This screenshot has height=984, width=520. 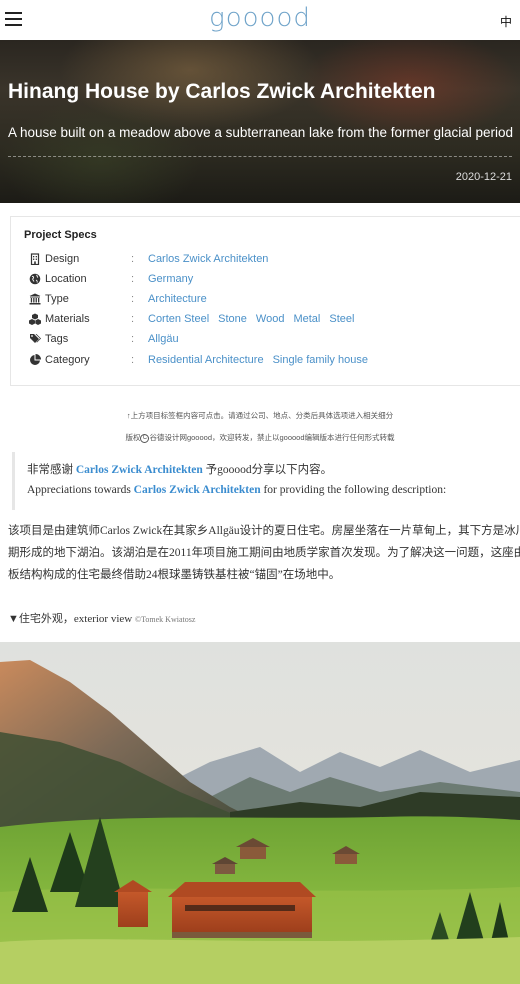 What do you see at coordinates (62, 259) in the screenshot?
I see `spec-label: Design` at bounding box center [62, 259].